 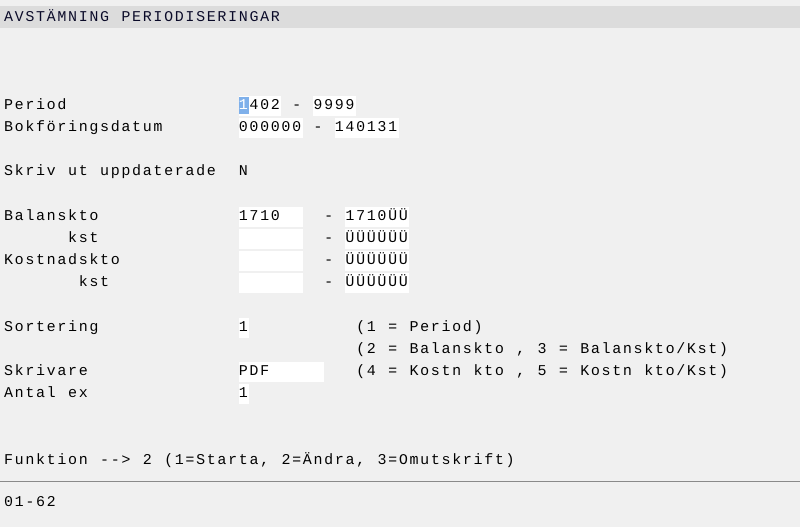 I want to click on input-field: 000000, so click(x=270, y=128).